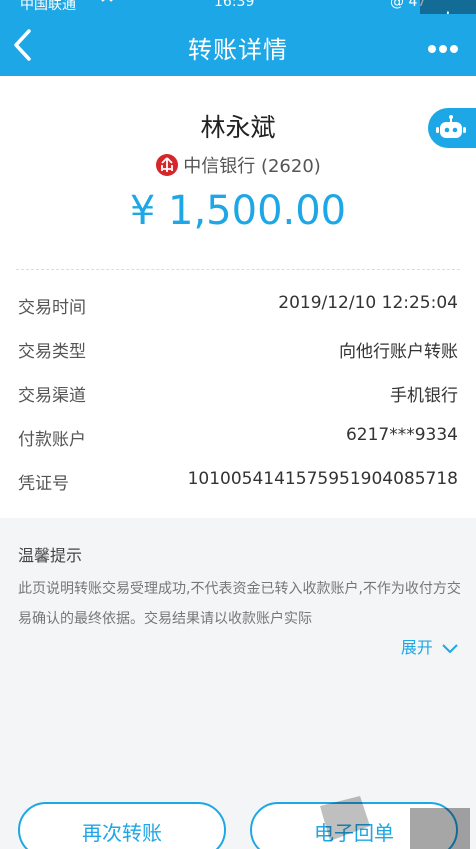 This screenshot has height=849, width=476. I want to click on payee-name: 林永斌, so click(238, 127).